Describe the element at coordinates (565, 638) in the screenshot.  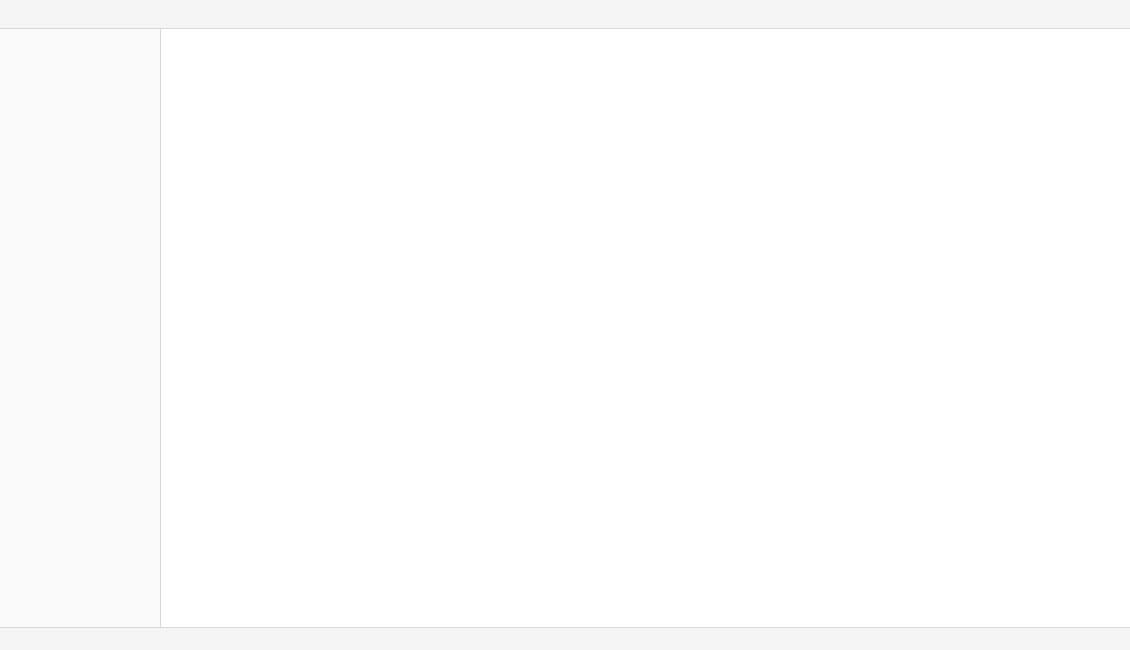
I see `status-bar` at that location.